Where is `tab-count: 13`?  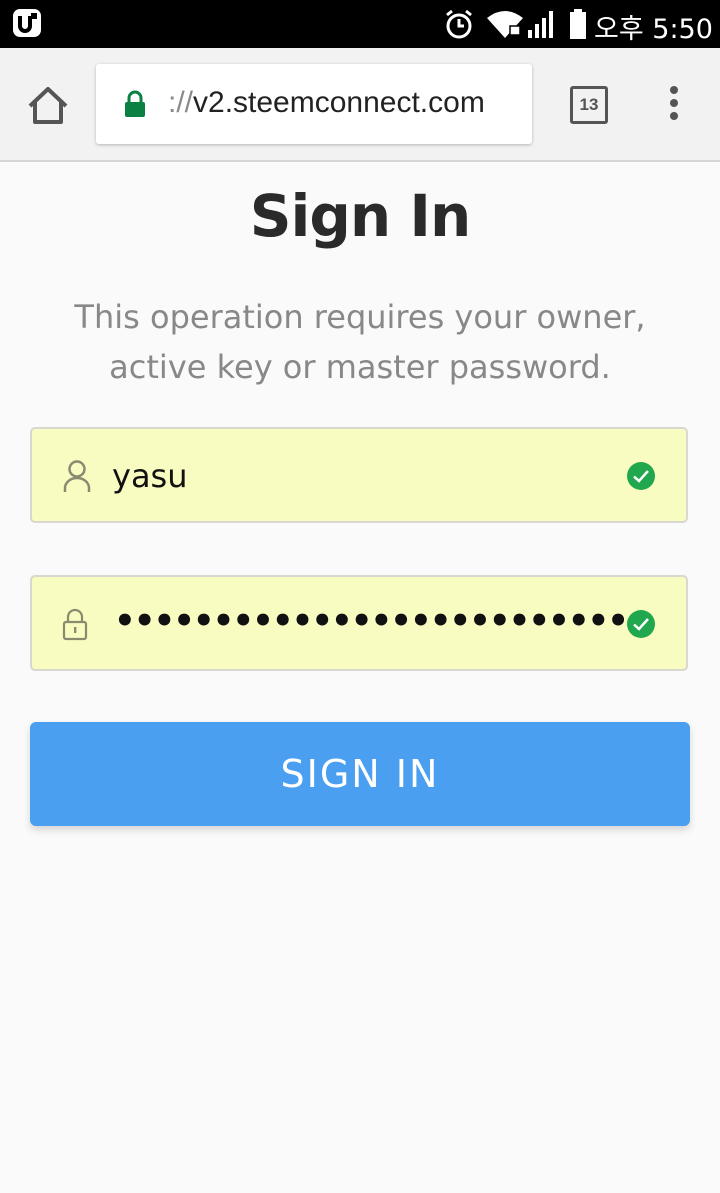 tab-count: 13 is located at coordinates (589, 104).